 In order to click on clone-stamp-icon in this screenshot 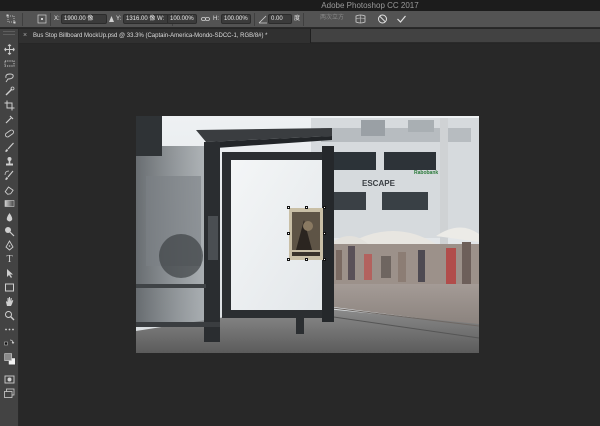, I will do `click(9, 161)`.